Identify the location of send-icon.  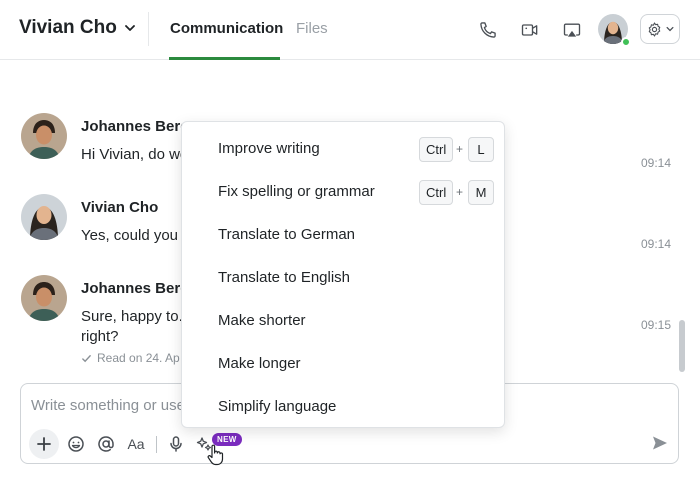
(660, 443).